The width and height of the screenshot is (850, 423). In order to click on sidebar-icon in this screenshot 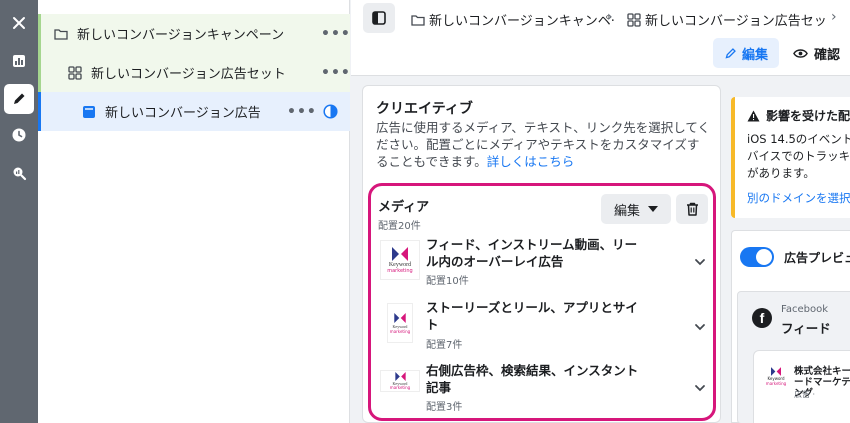, I will do `click(379, 18)`.